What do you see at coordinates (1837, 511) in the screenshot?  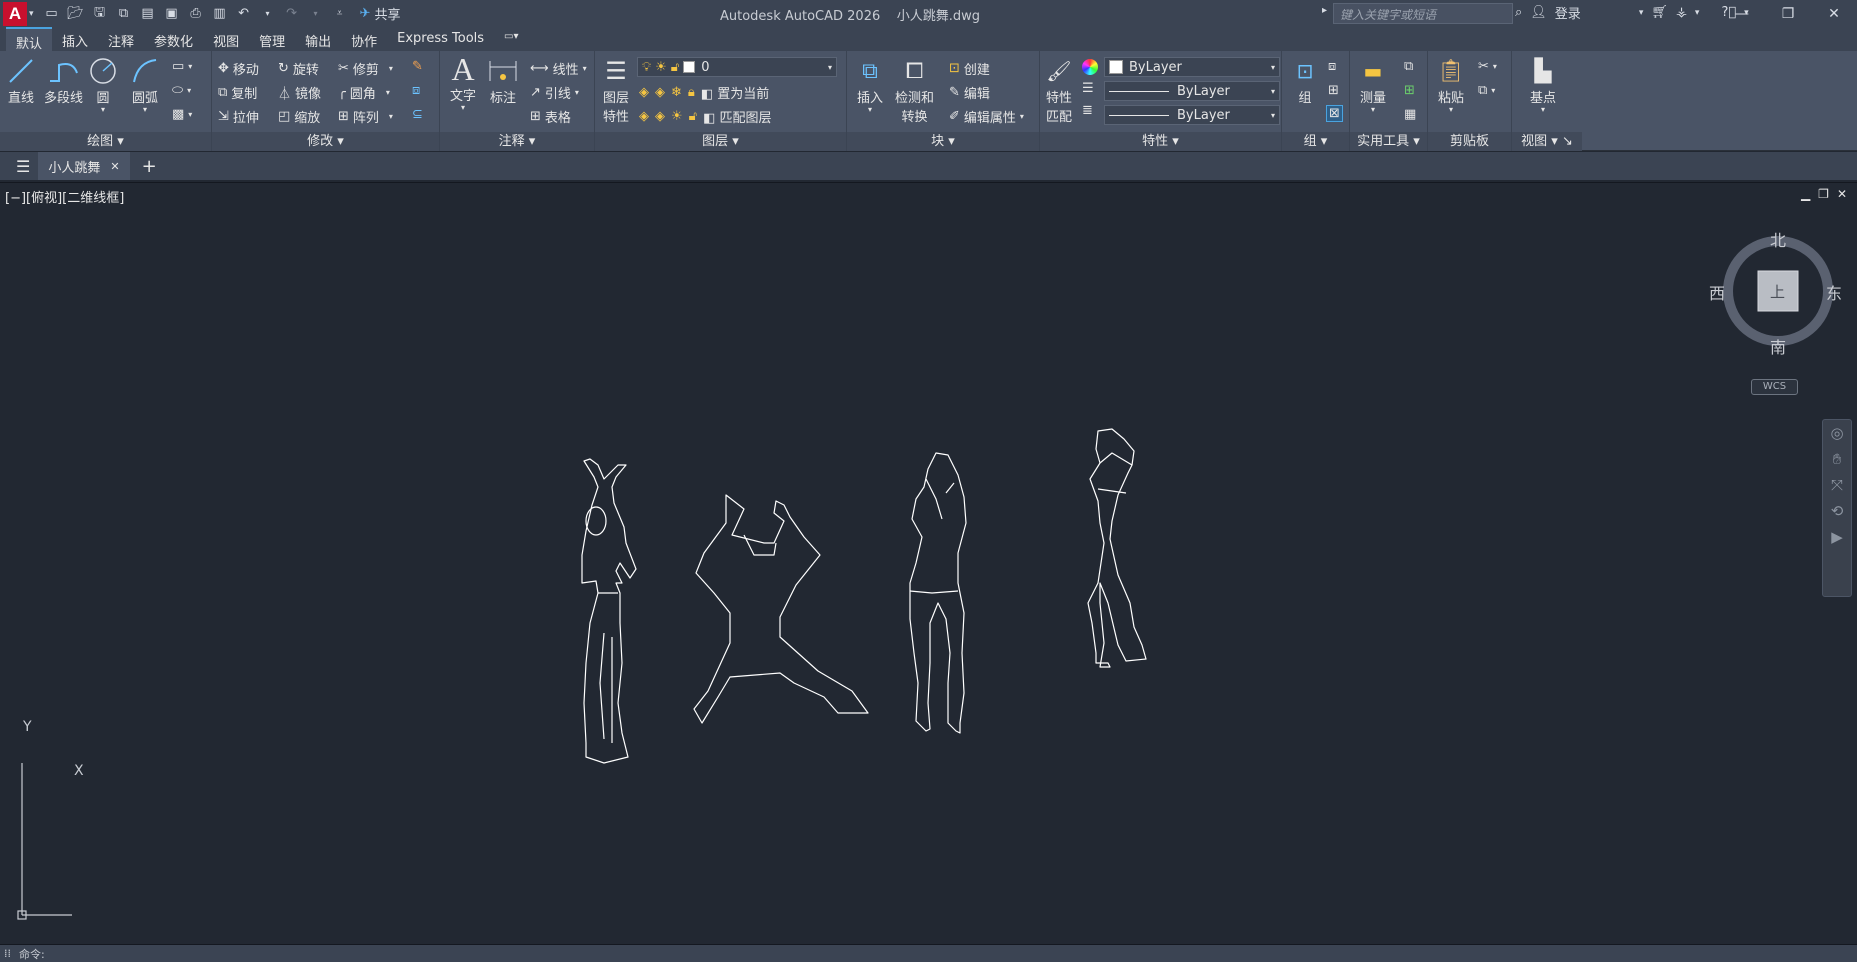 I see `orbit-icon: ⟲` at bounding box center [1837, 511].